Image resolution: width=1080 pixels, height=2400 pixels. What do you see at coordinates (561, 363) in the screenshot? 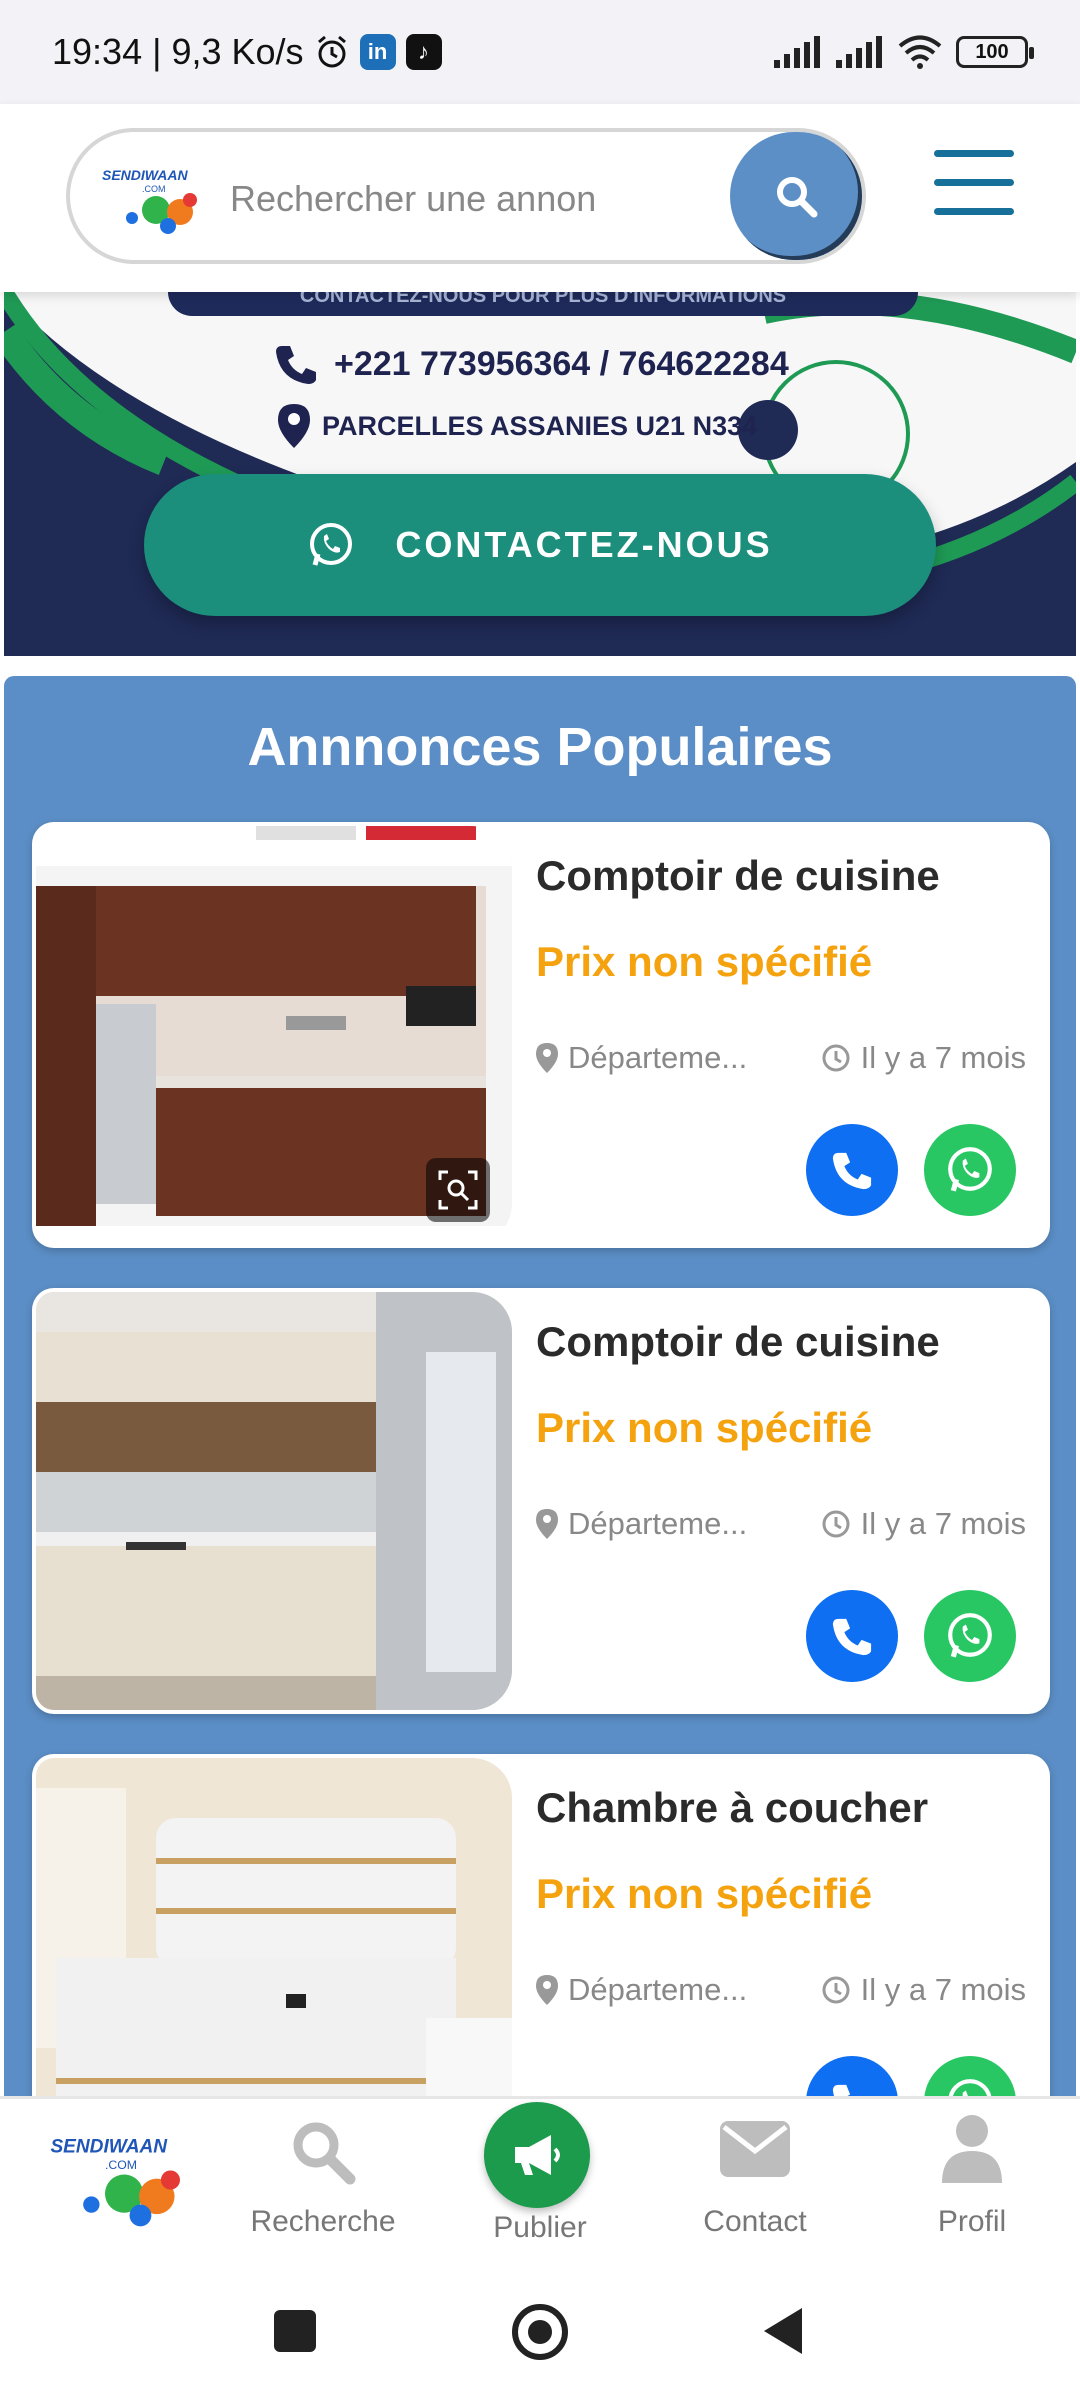
I see `banner-phone-text: +221 773956364 / 764622284` at bounding box center [561, 363].